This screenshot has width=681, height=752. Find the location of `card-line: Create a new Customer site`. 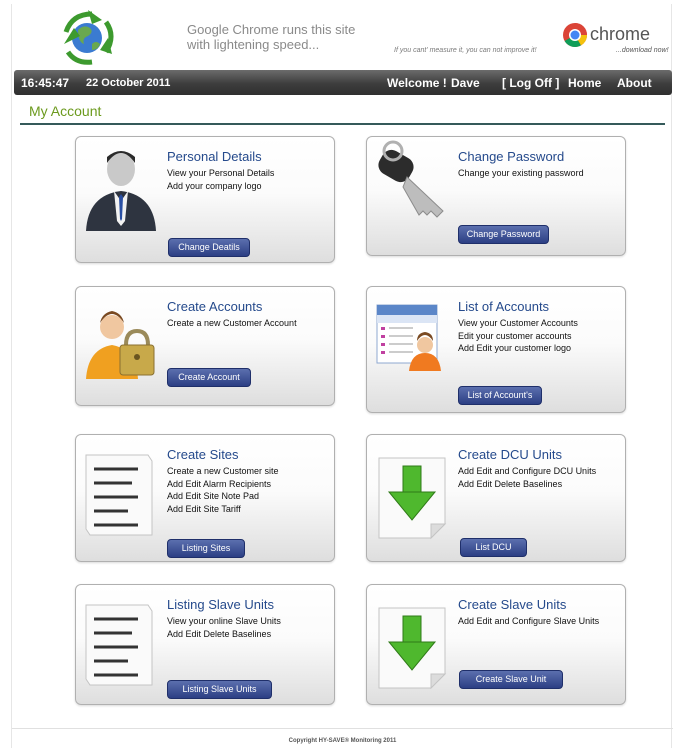

card-line: Create a new Customer site is located at coordinates (223, 471).